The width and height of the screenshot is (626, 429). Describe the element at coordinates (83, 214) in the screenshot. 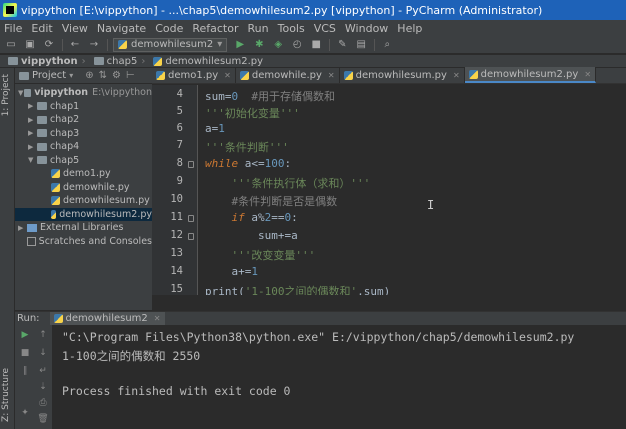

I see `tree-item-demowhilesum2: demowhilesum2.py` at that location.